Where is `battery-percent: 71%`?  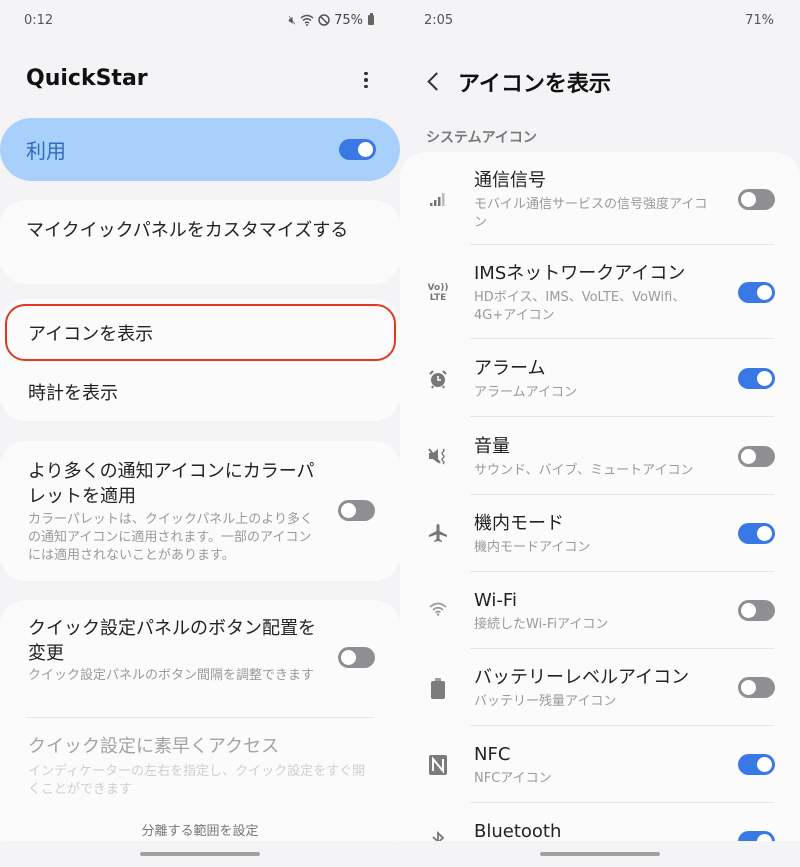
battery-percent: 71% is located at coordinates (759, 20).